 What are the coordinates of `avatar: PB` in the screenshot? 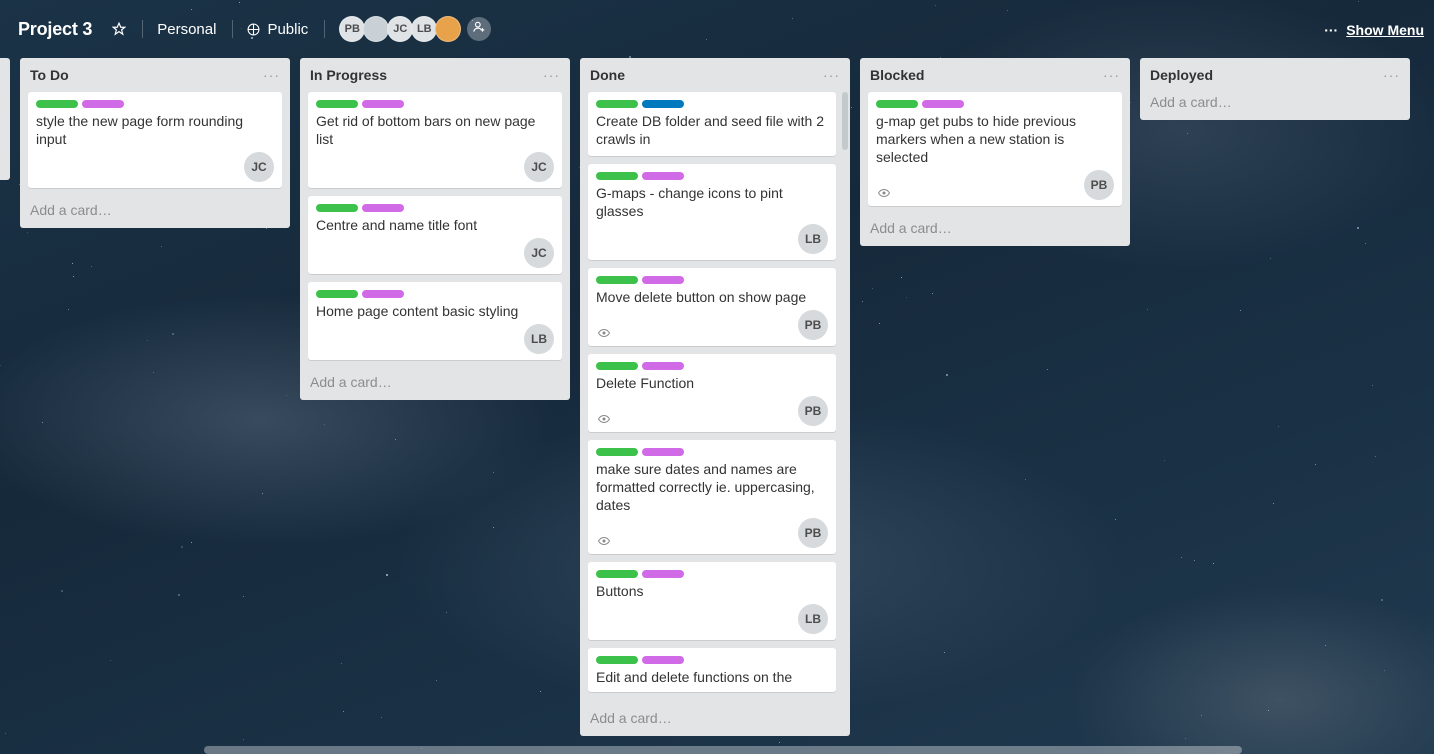 It's located at (352, 29).